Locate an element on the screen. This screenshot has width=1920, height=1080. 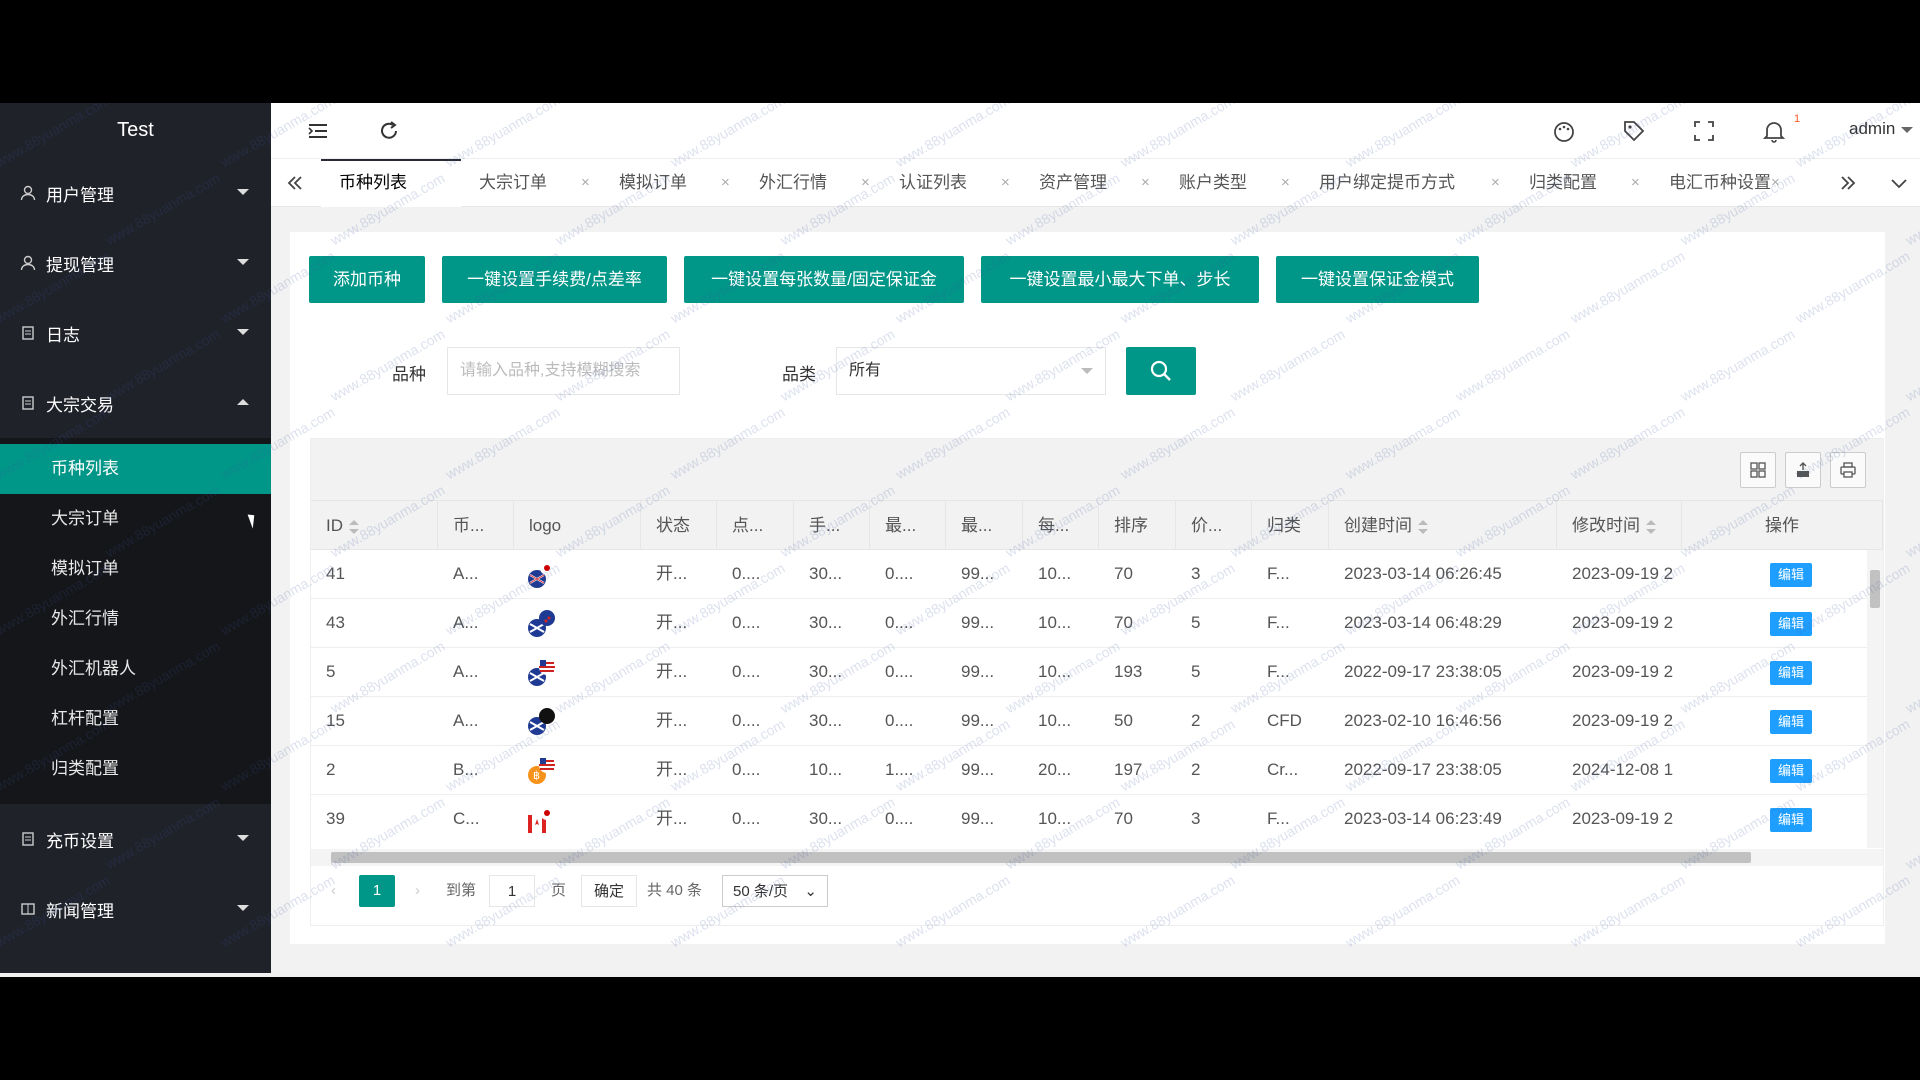
column-header-id: ID is located at coordinates (374, 525).